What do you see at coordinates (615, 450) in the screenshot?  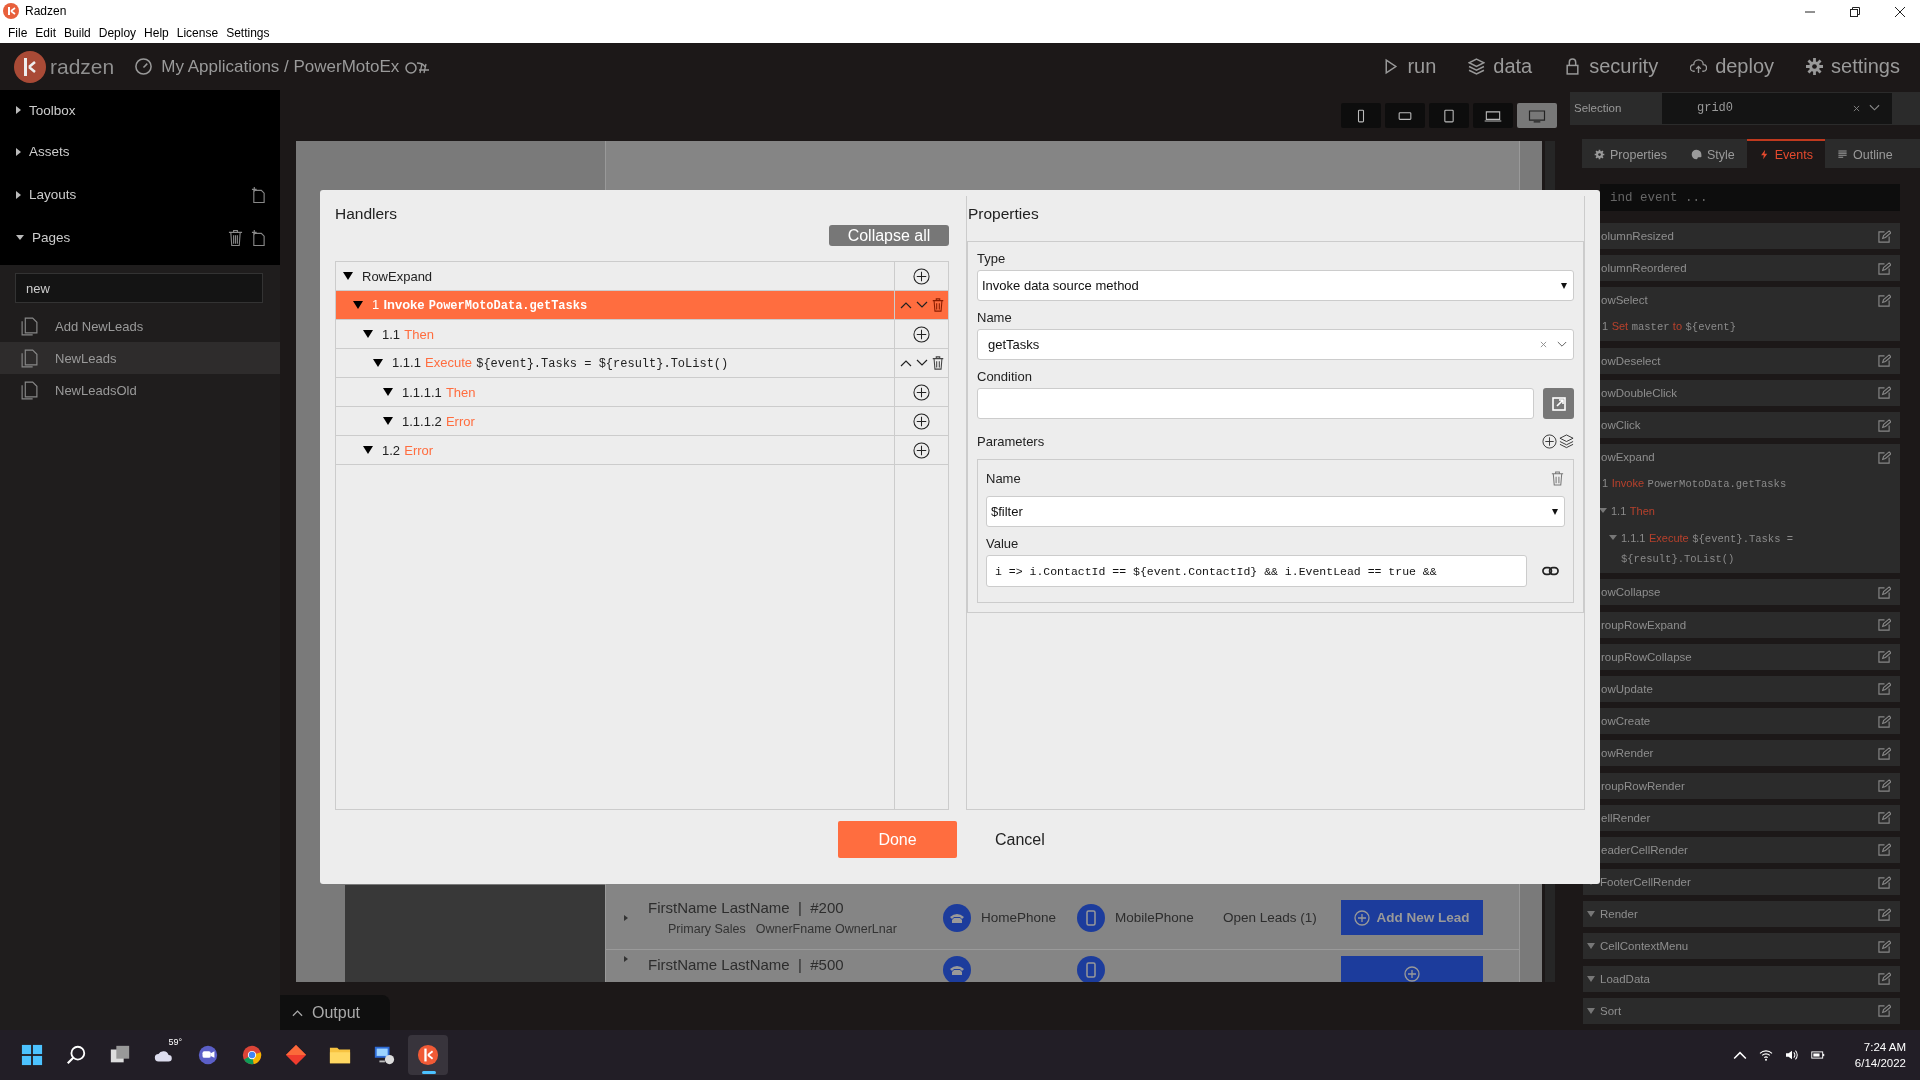 I see `handler-tree-item: 1.2 Error` at bounding box center [615, 450].